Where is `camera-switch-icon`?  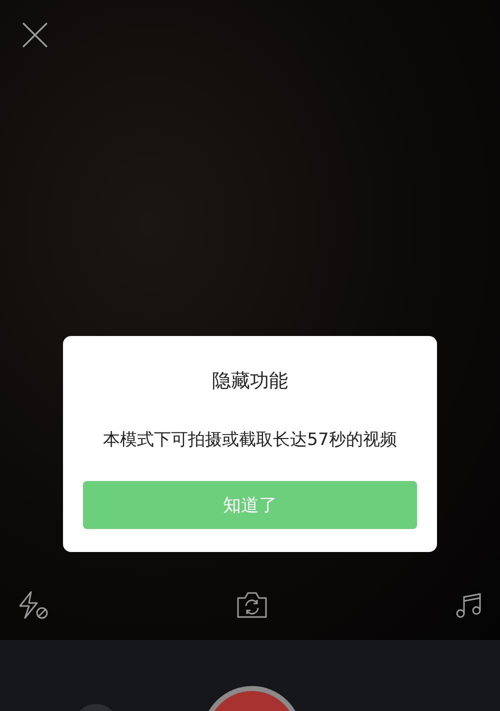
camera-switch-icon is located at coordinates (252, 605).